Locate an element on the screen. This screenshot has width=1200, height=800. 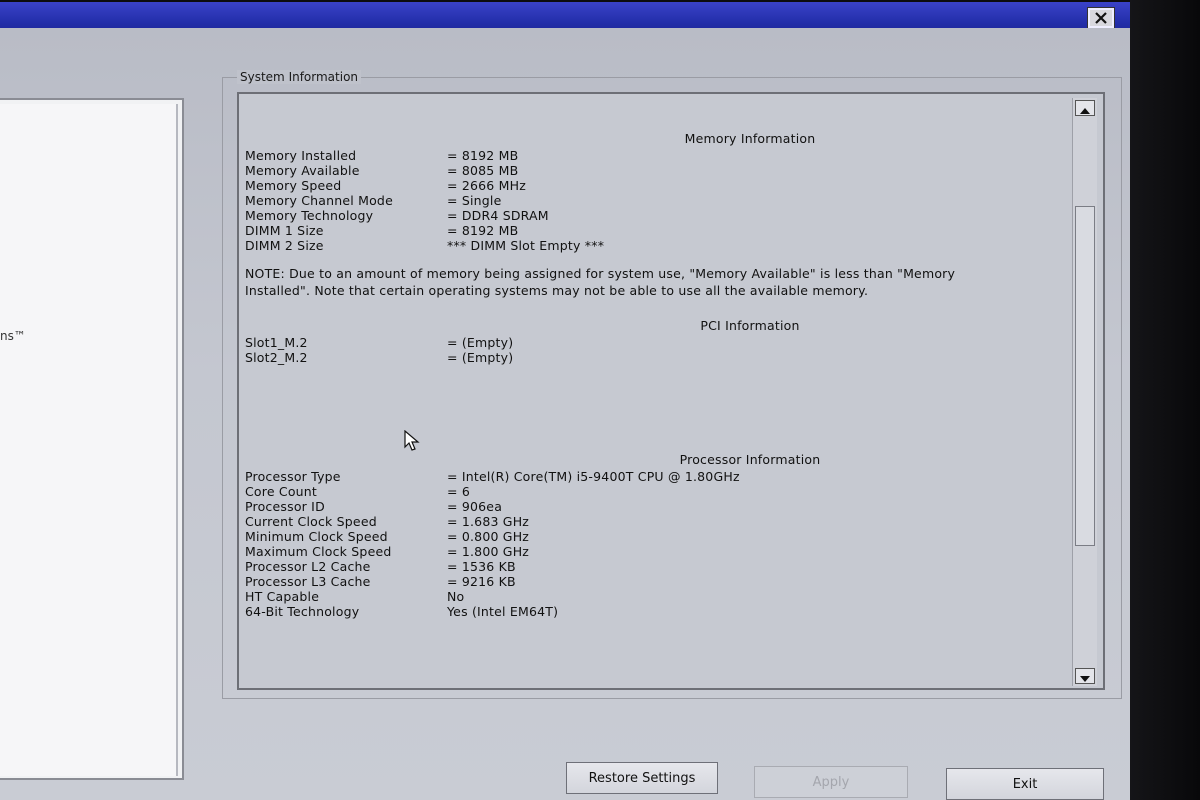
close-button is located at coordinates (1101, 18).